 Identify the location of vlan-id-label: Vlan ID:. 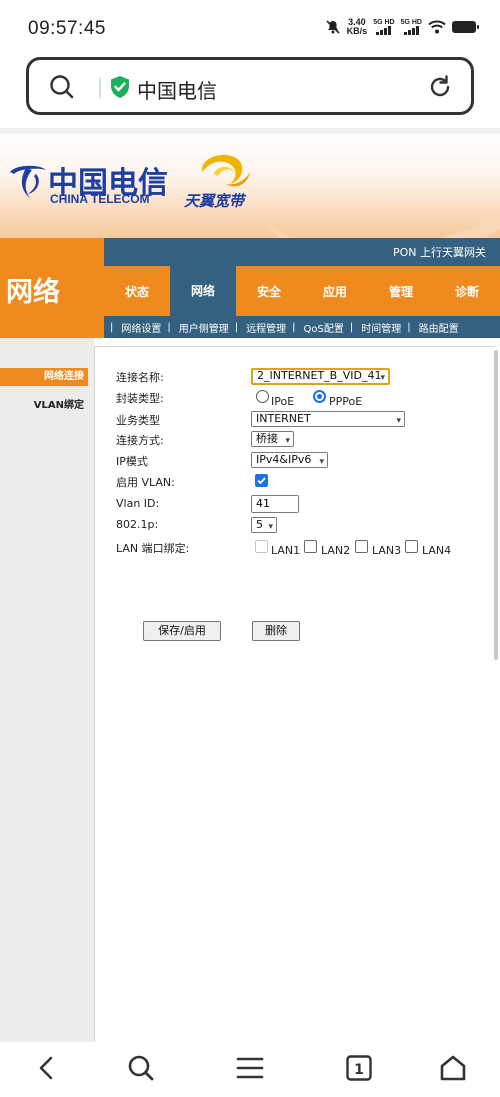
(138, 503).